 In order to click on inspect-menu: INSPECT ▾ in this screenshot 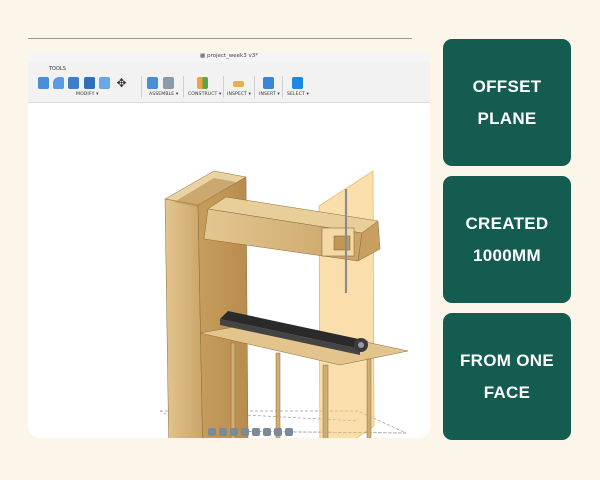, I will do `click(239, 94)`.